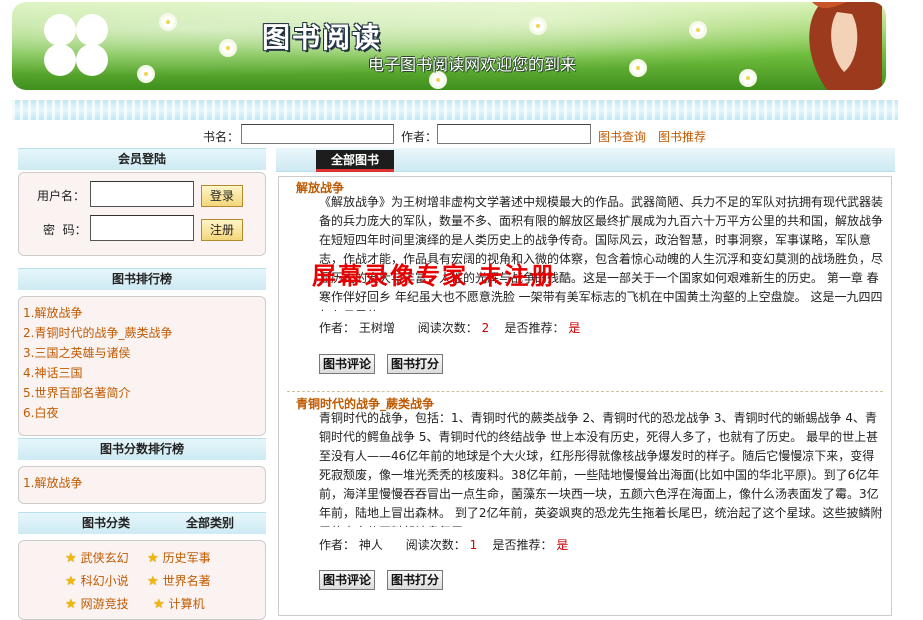  I want to click on category-item: ★ 历史军事, so click(179, 557).